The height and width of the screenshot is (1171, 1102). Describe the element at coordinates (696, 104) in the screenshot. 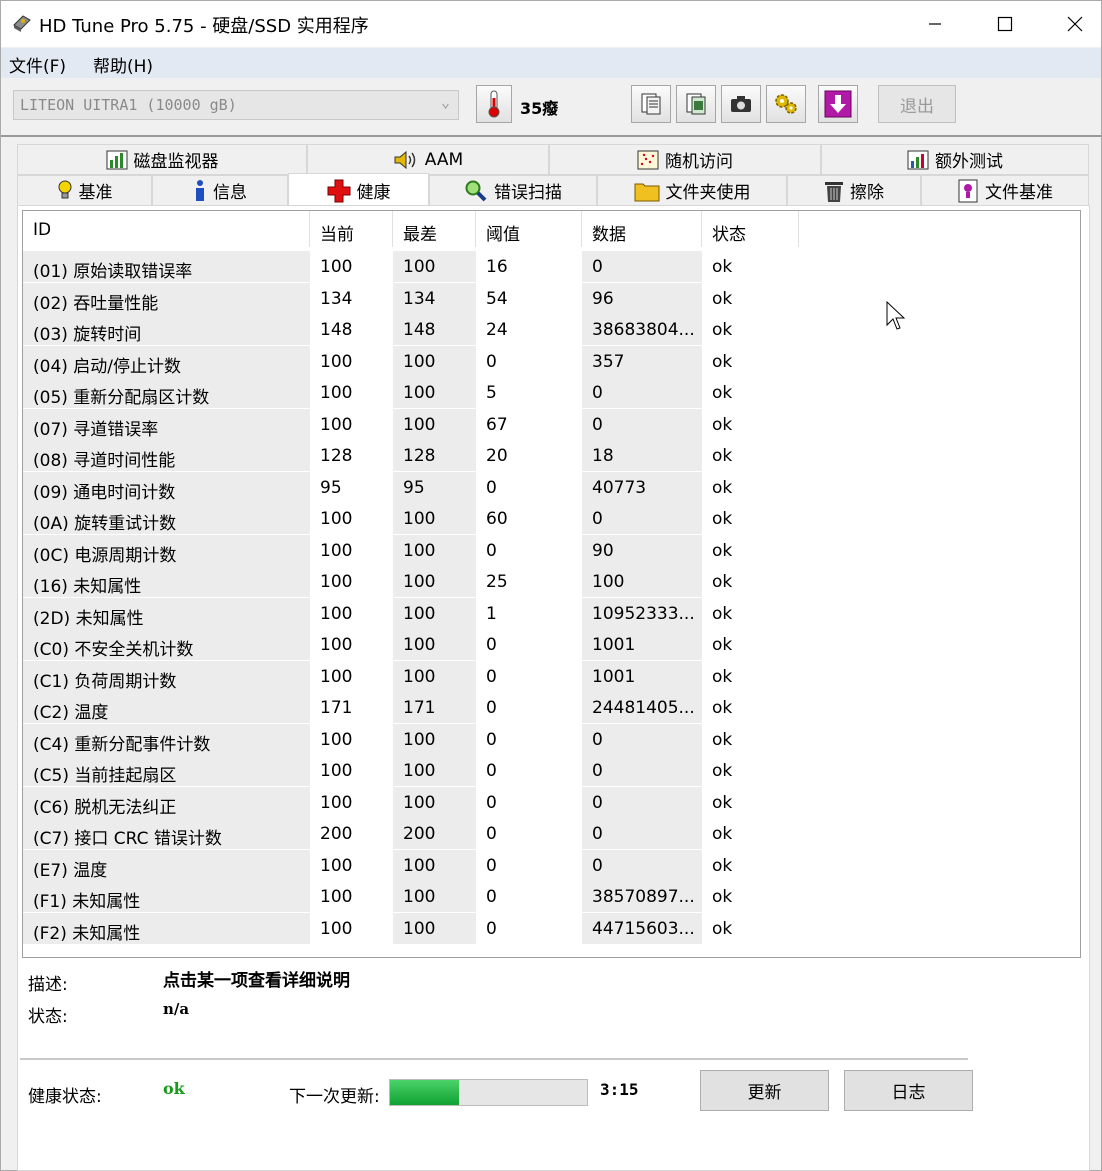

I see `copy-screenshot-button` at that location.